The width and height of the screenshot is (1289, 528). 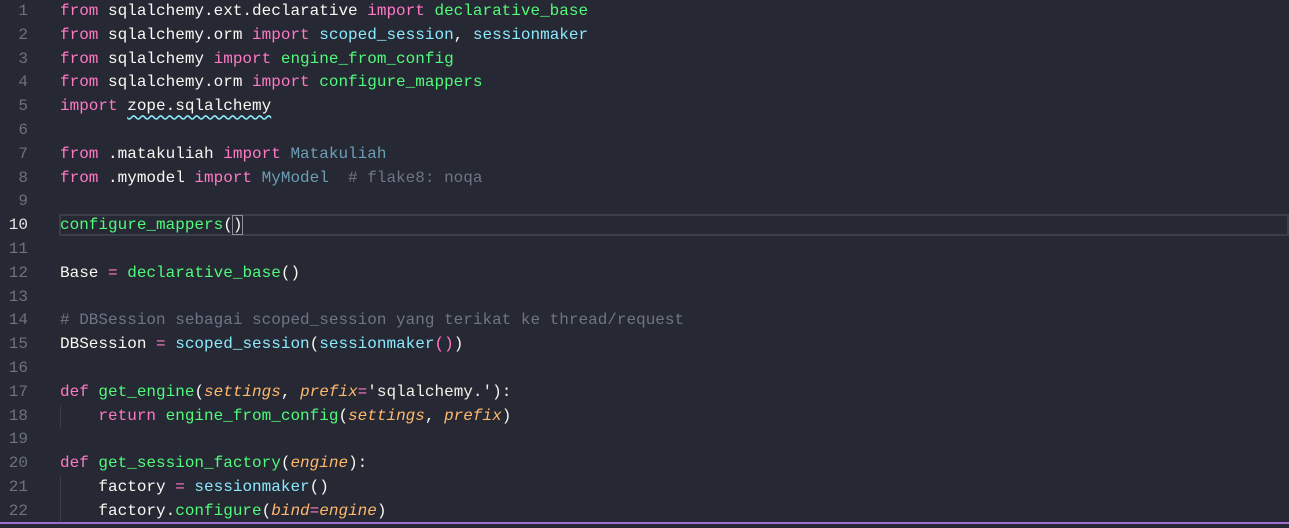 I want to click on token-cls: Matakuliah, so click(x=333, y=153).